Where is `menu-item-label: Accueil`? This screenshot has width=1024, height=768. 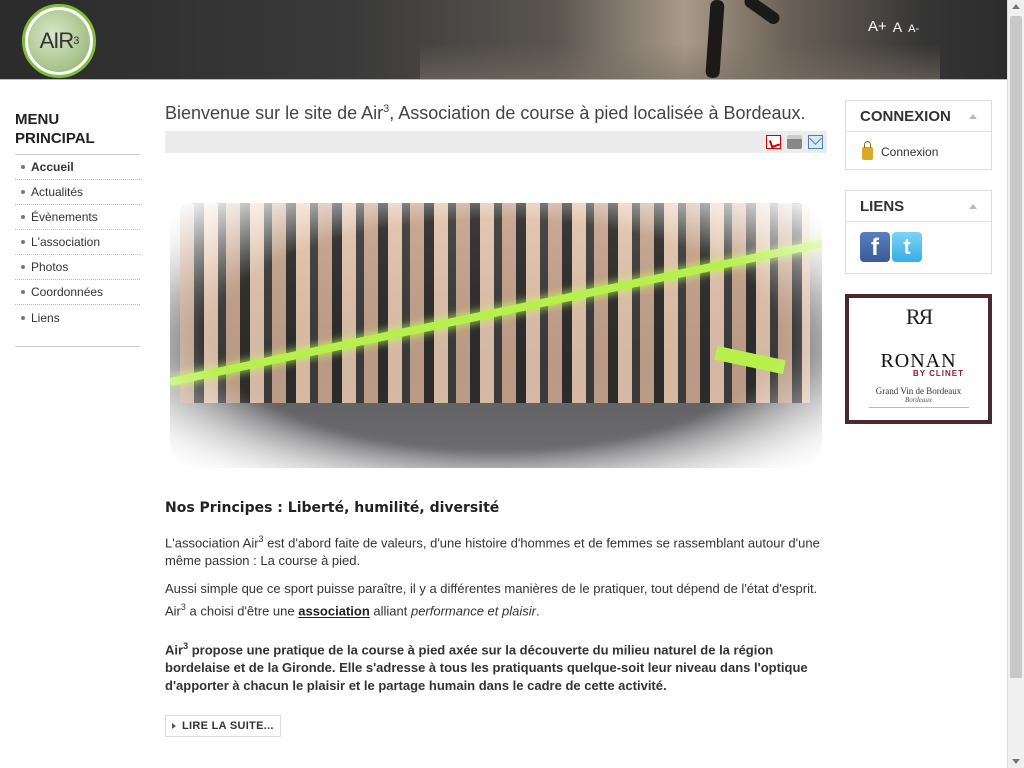 menu-item-label: Accueil is located at coordinates (52, 167).